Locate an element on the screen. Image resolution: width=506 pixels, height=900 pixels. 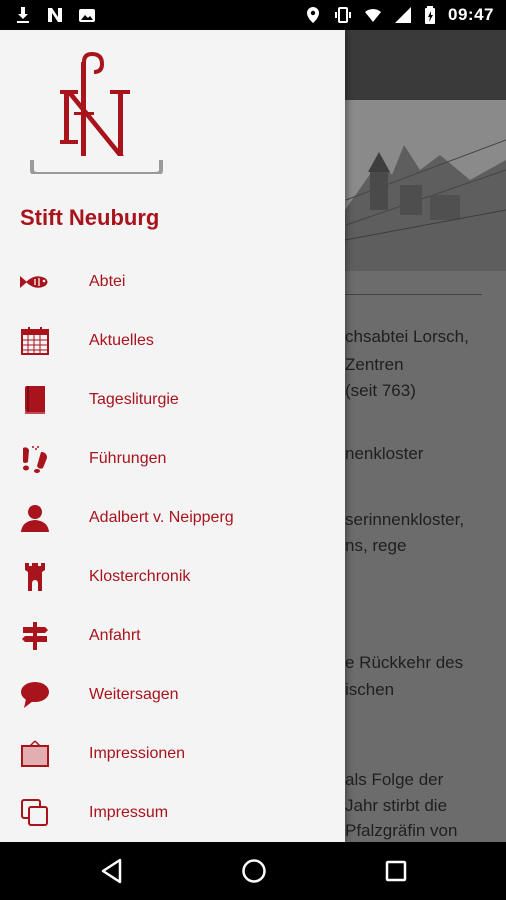
clock: 09:47 is located at coordinates (471, 14).